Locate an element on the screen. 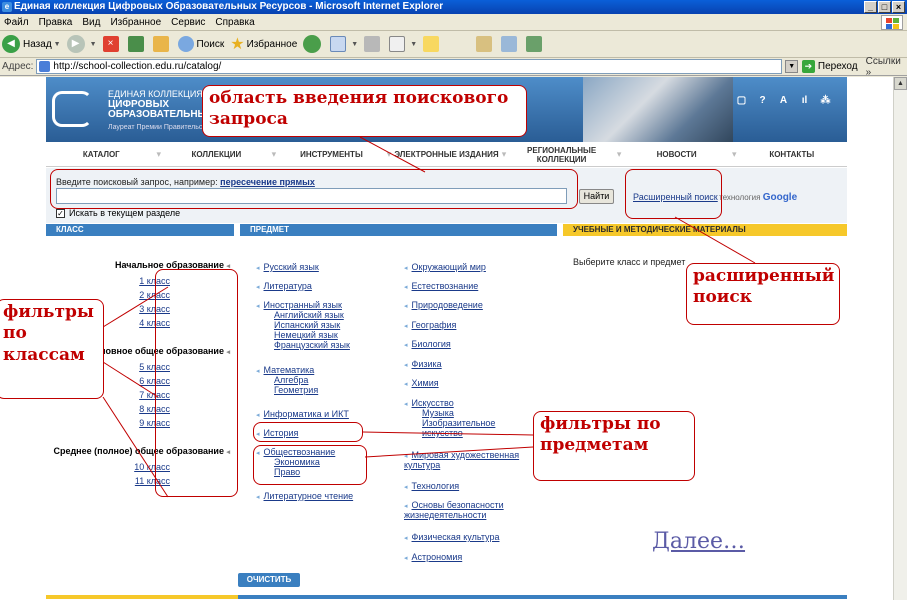  find-button: Найти is located at coordinates (596, 196).